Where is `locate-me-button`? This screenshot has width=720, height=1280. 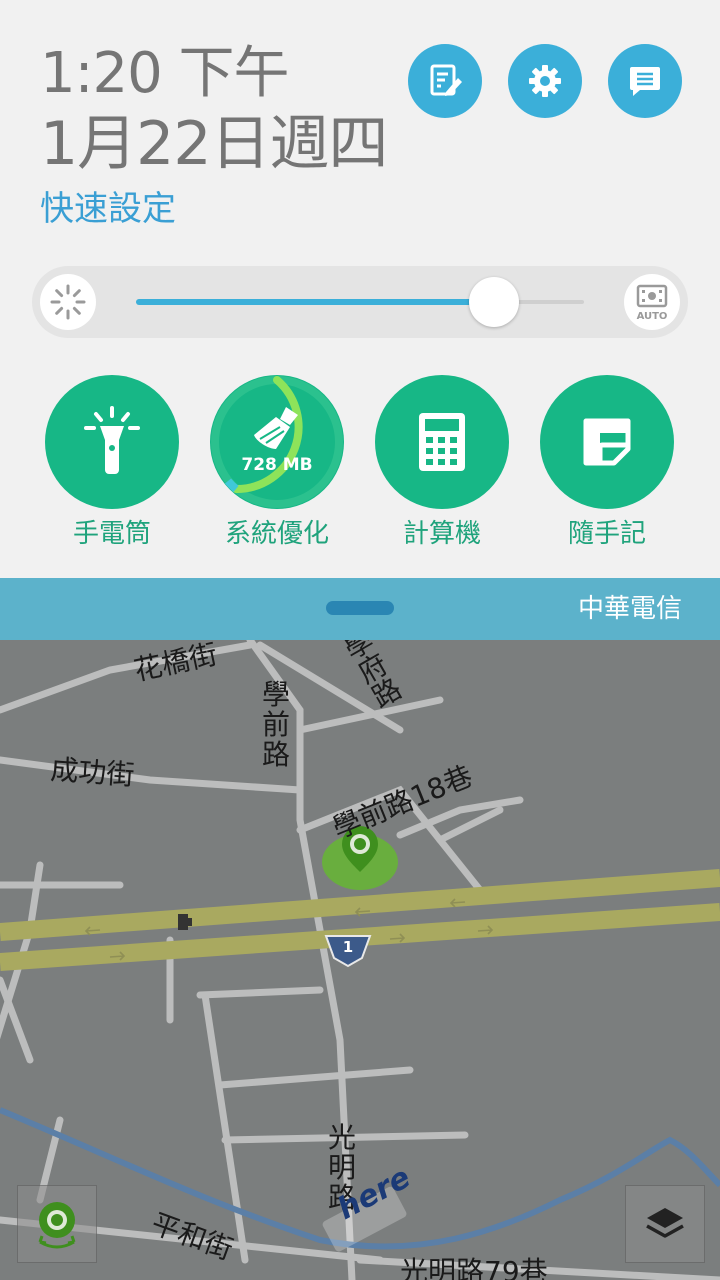
locate-me-button is located at coordinates (57, 1224).